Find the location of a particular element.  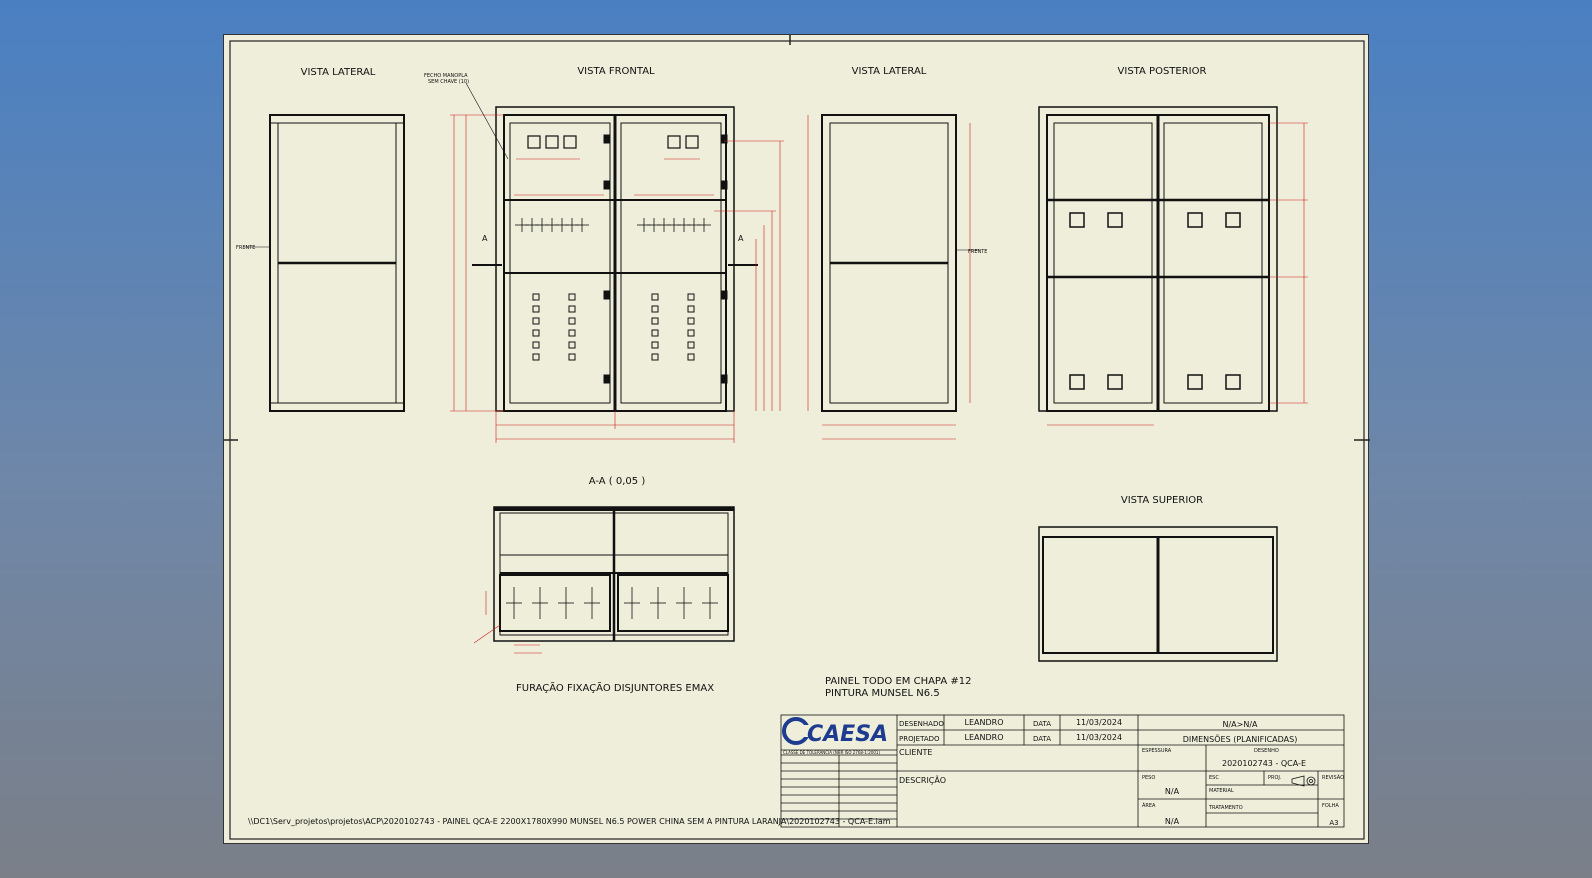

revisao-label: REVISÃO is located at coordinates (1333, 777).